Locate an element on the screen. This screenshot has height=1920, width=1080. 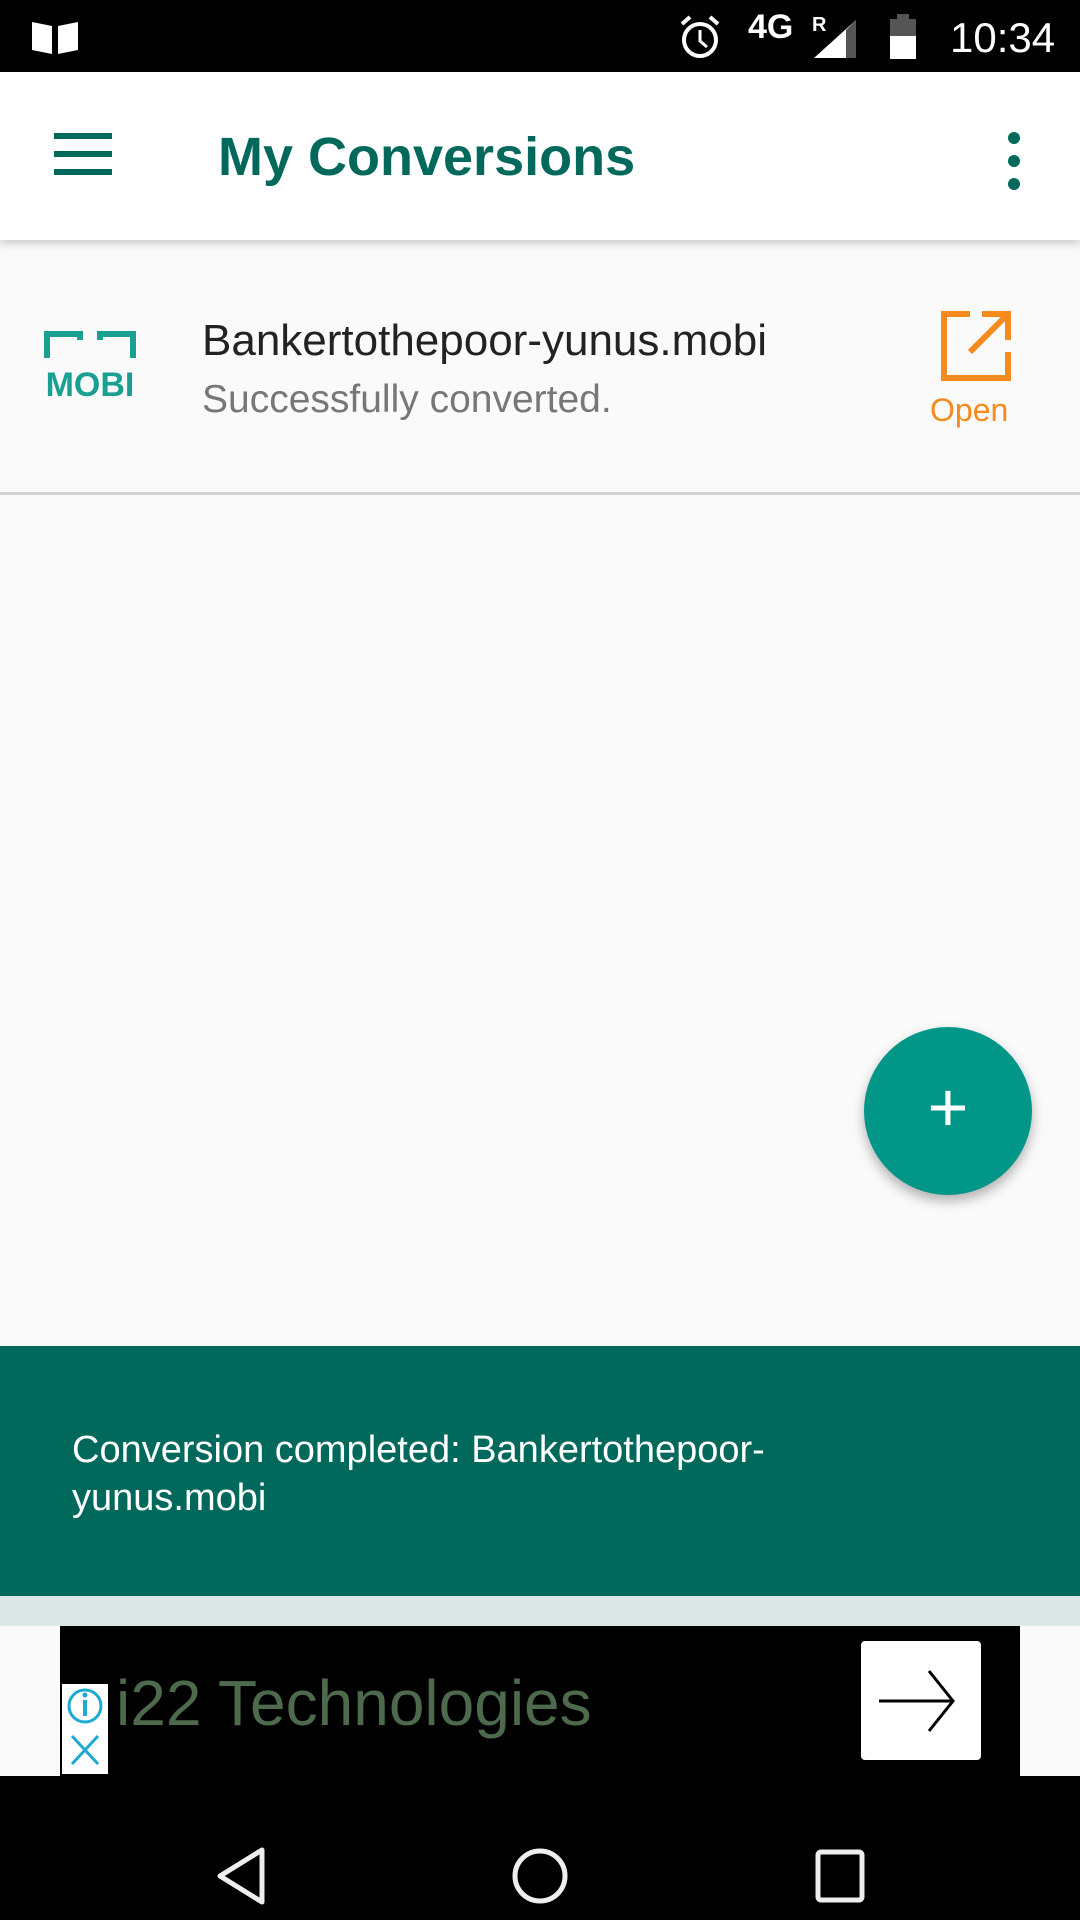
hamburger-icon is located at coordinates (83, 154).